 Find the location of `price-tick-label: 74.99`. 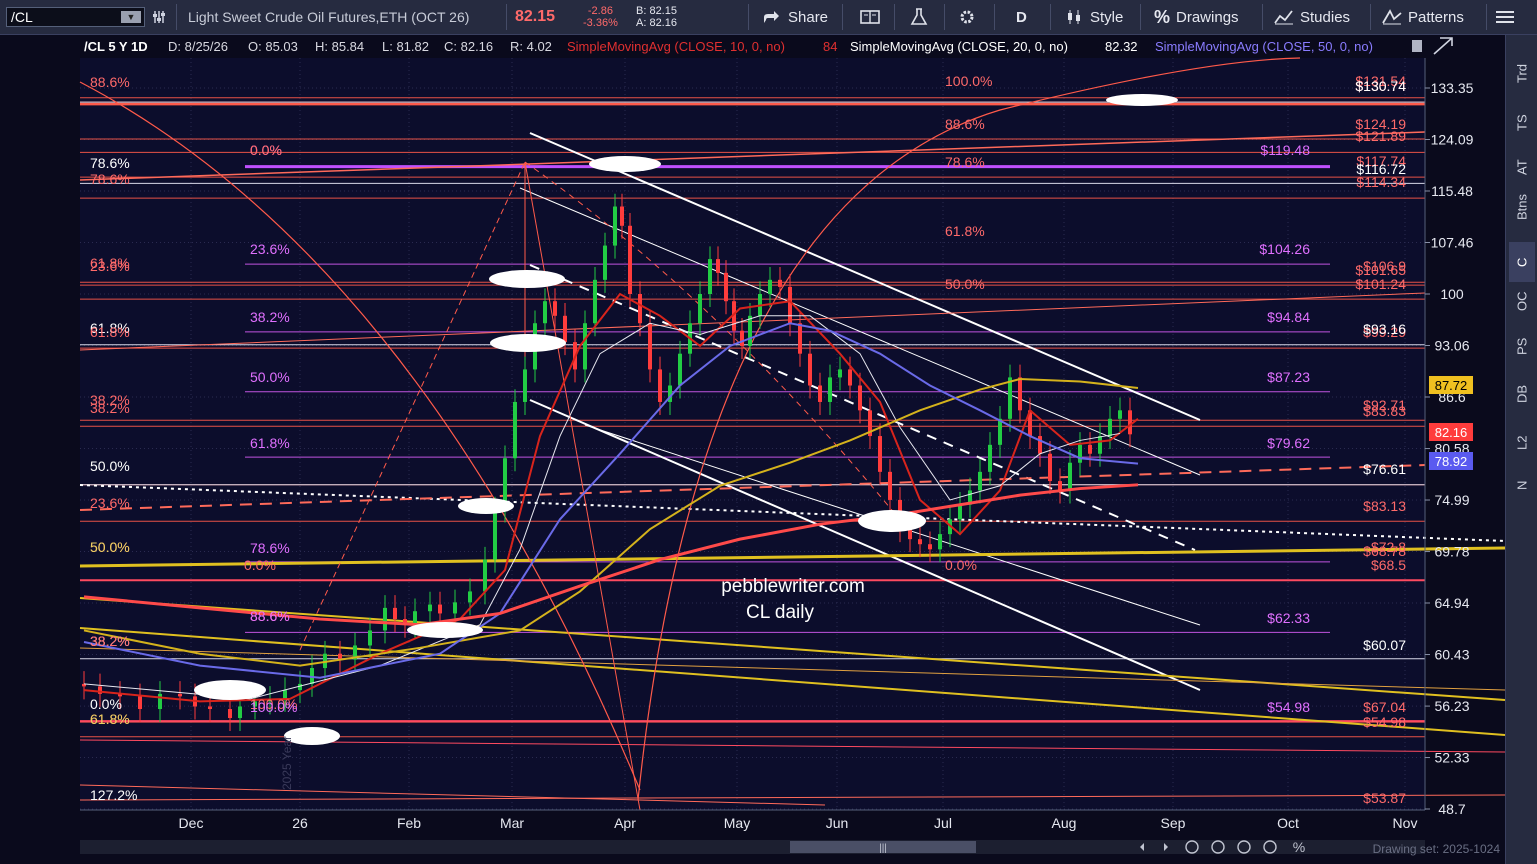

price-tick-label: 74.99 is located at coordinates (1451, 500).